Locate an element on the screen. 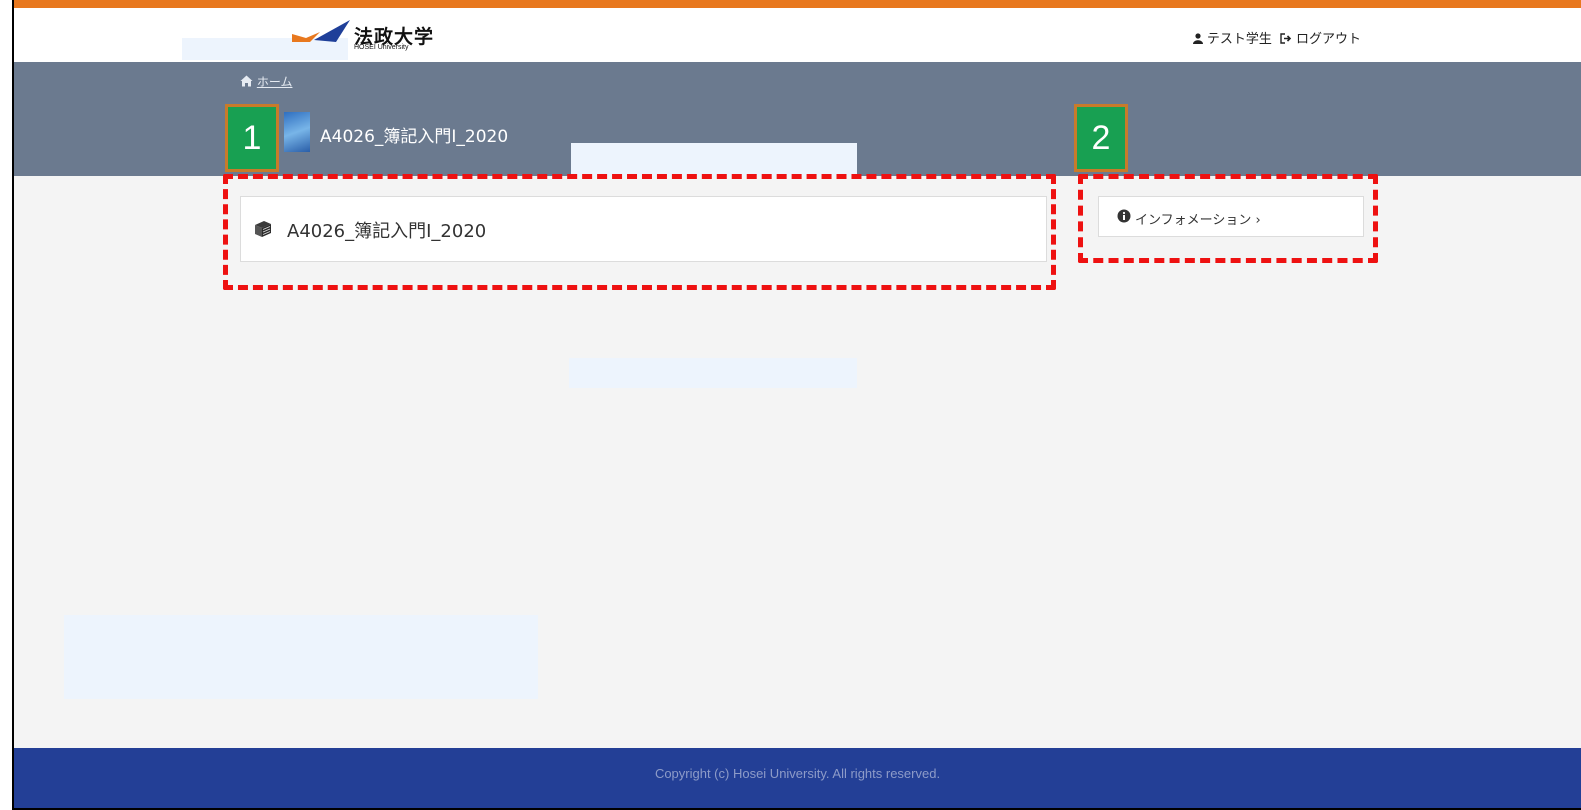 The width and height of the screenshot is (1581, 810). breadcrumb: ホーム is located at coordinates (266, 81).